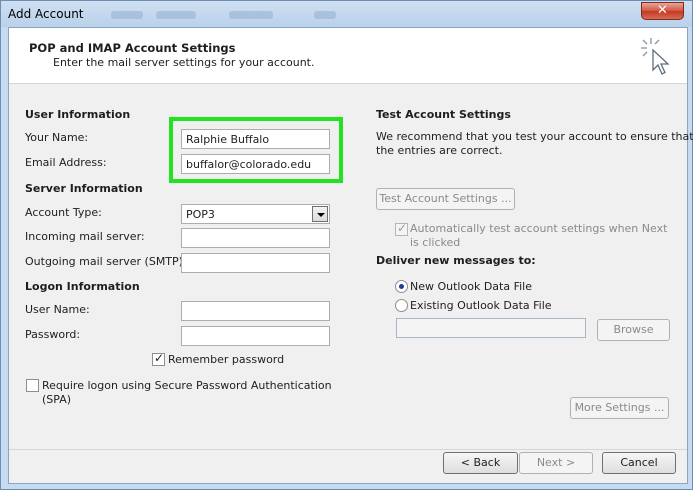  What do you see at coordinates (255, 238) in the screenshot?
I see `incoming-server-field` at bounding box center [255, 238].